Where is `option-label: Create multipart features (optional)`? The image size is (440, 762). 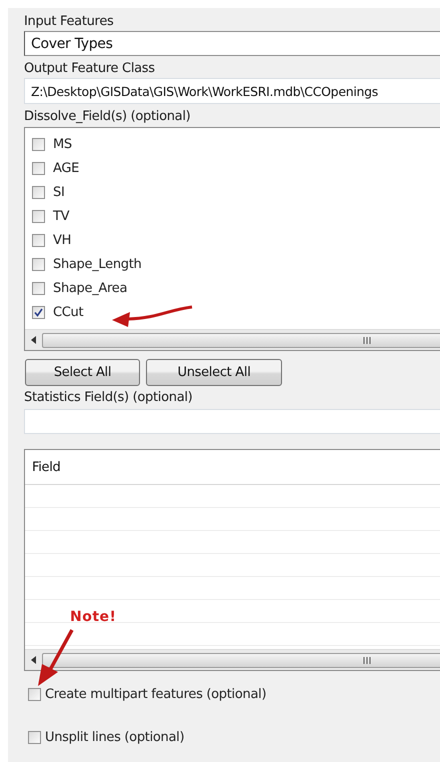
option-label: Create multipart features (optional) is located at coordinates (155, 694).